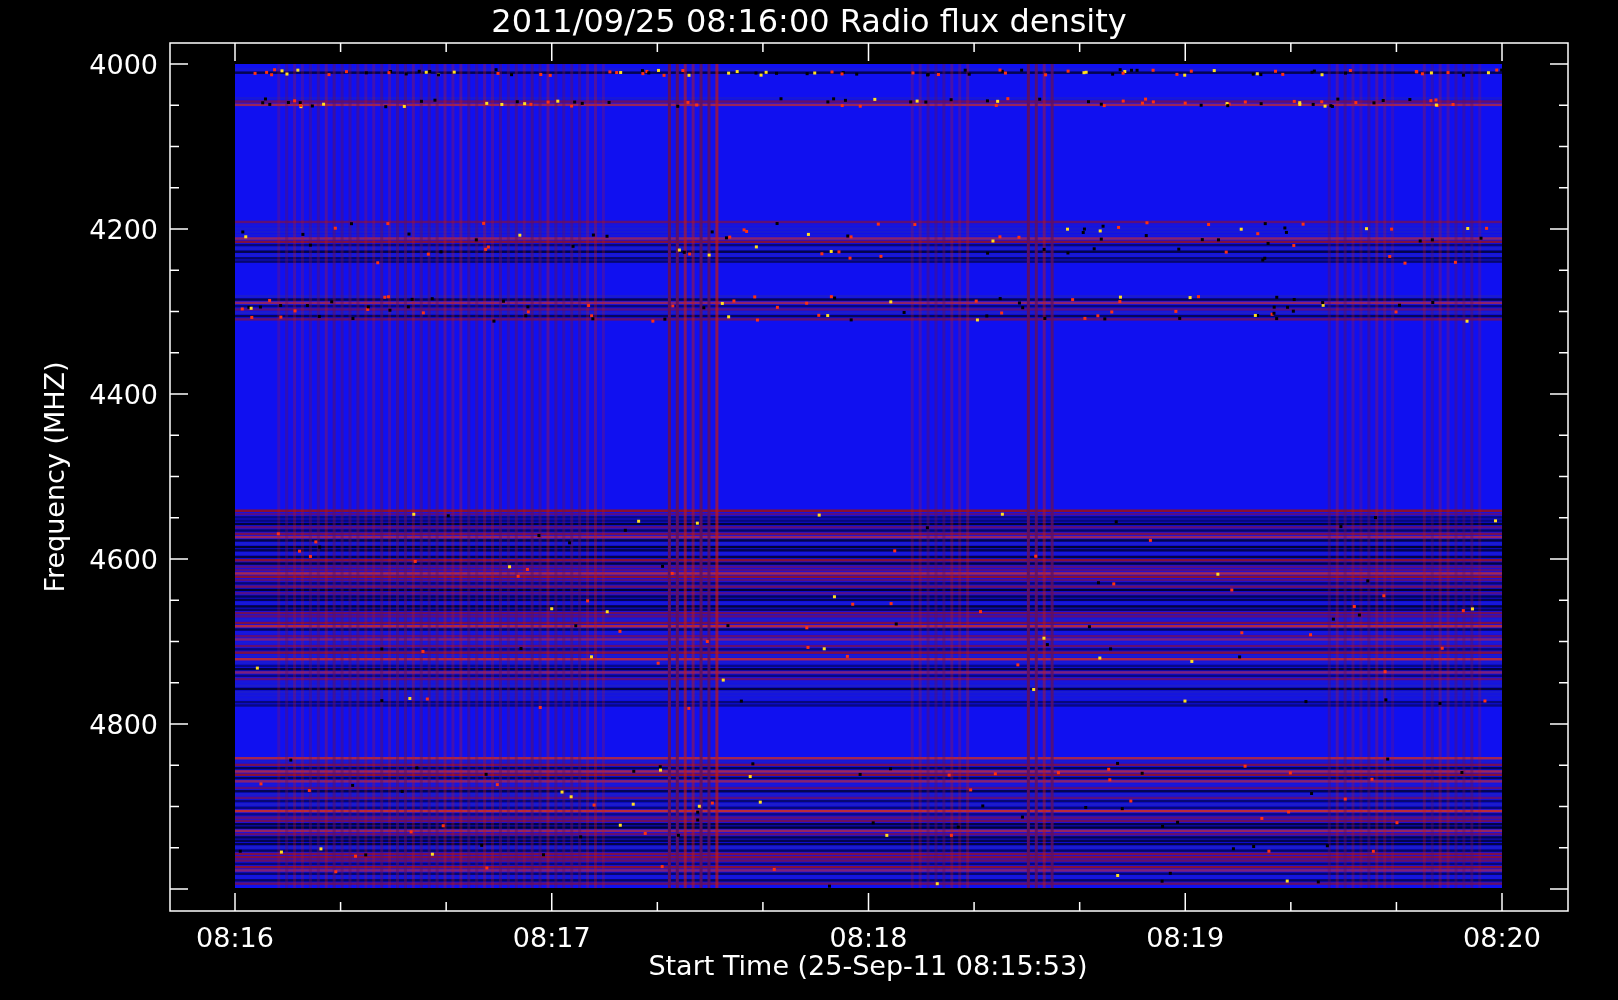  I want to click on y-tick-label: 4600, so click(123, 559).